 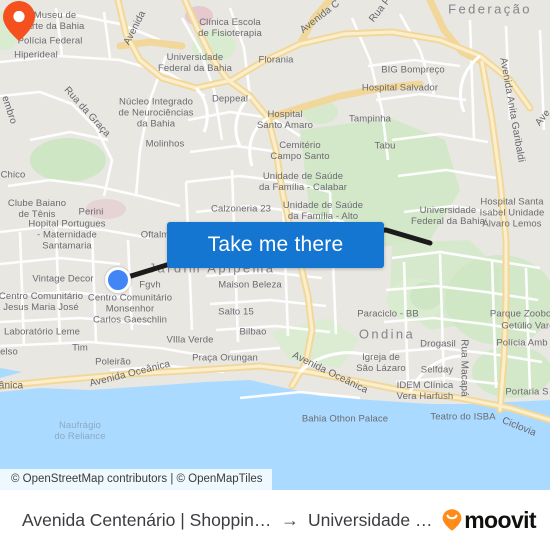 What do you see at coordinates (500, 519) in the screenshot?
I see `moovit-wordmark: moovit` at bounding box center [500, 519].